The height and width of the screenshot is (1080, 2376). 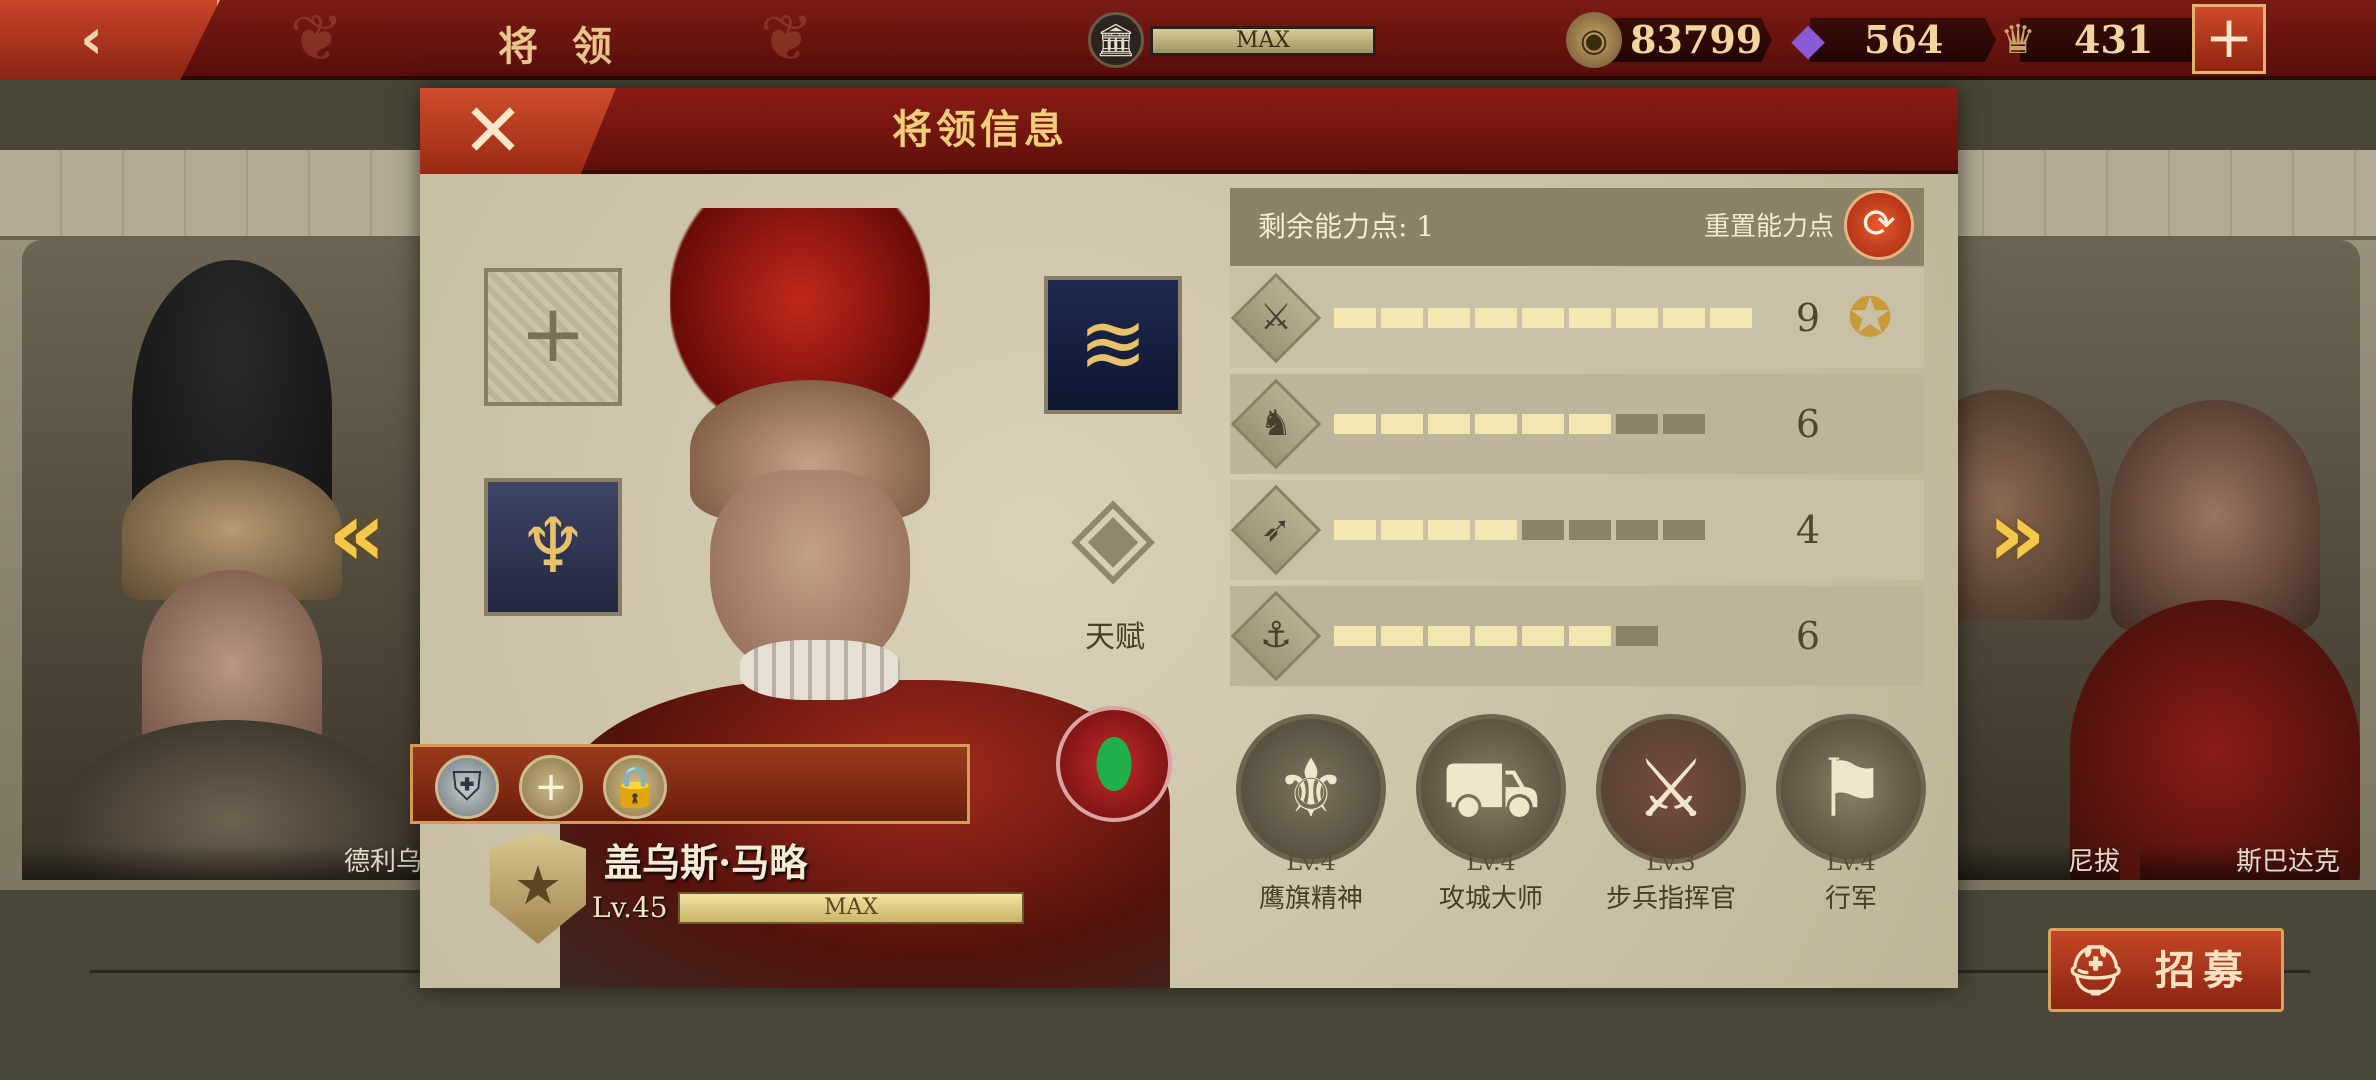 I want to click on skill-name: 攻城大师, so click(x=1490, y=899).